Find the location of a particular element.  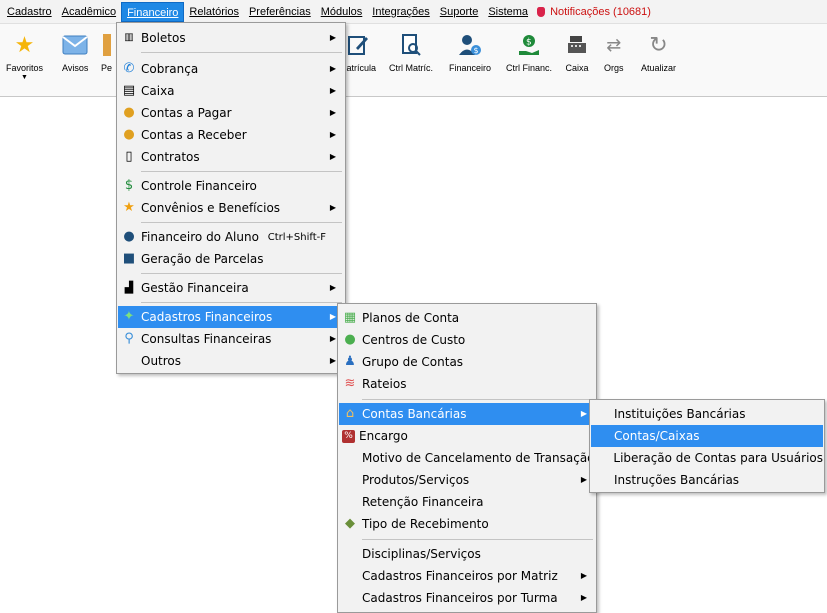

menu-item-grupo-contas: ♟ Grupo de Contas is located at coordinates (467, 362).